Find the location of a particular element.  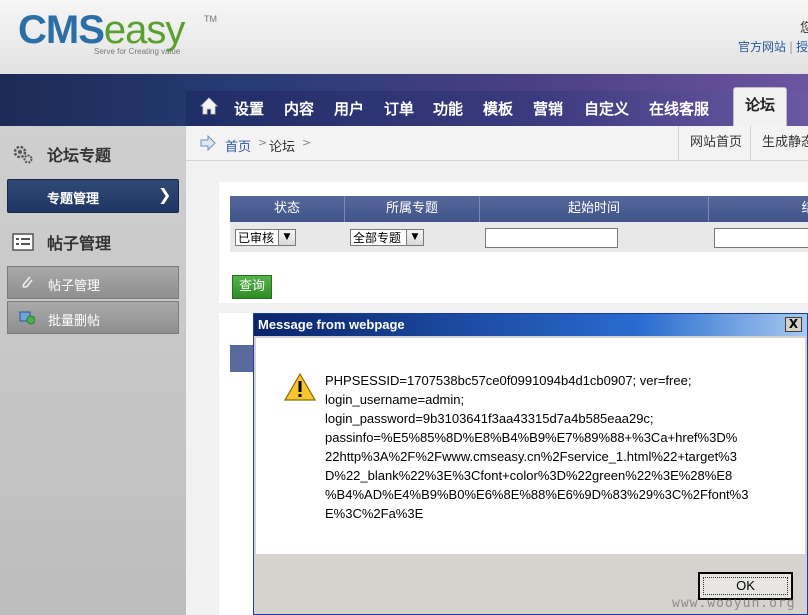

header-links: 官方网站 | 授 is located at coordinates (773, 47).